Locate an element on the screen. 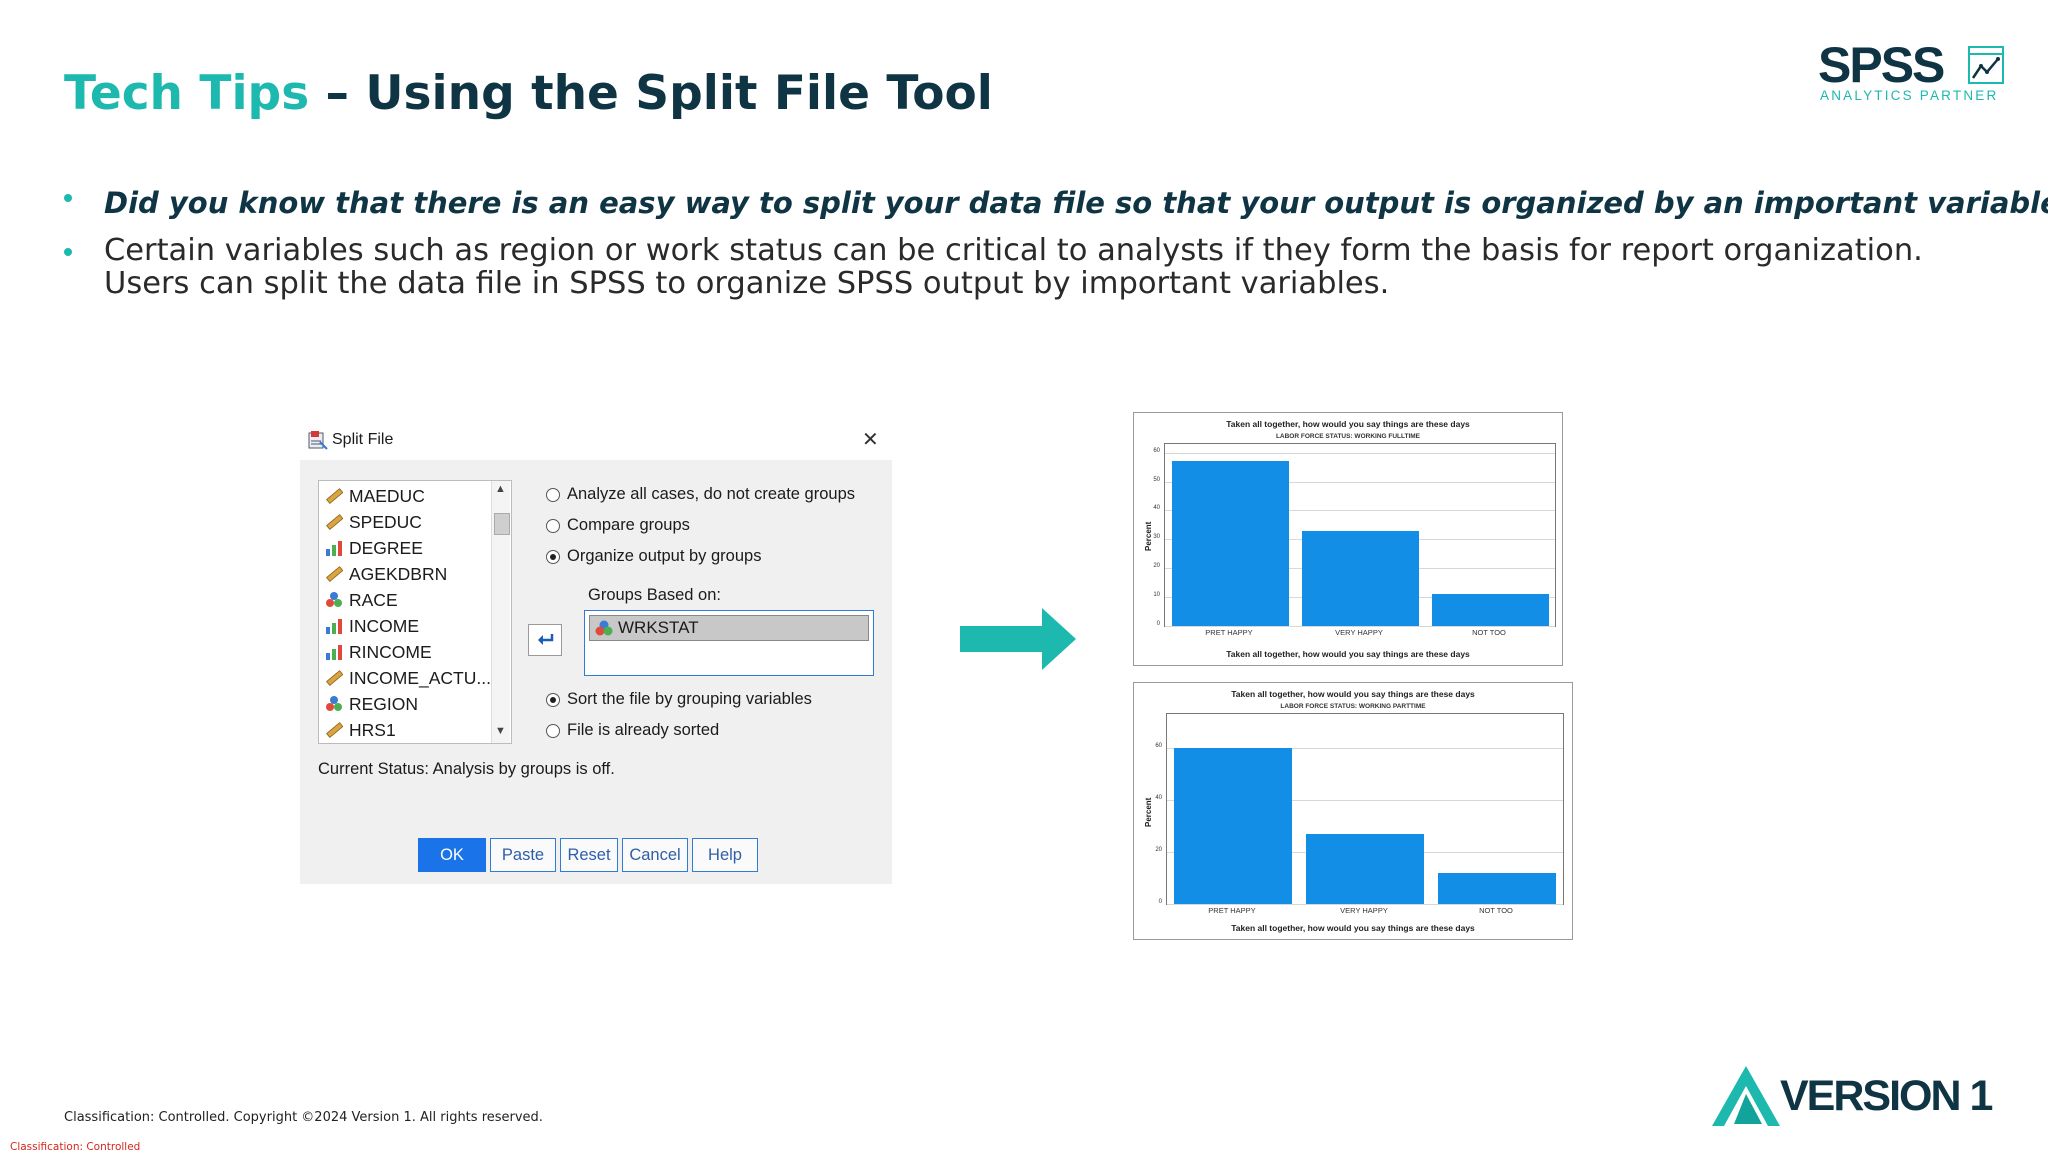 This screenshot has width=2048, height=1153. variable-name: MAEDUC is located at coordinates (387, 495).